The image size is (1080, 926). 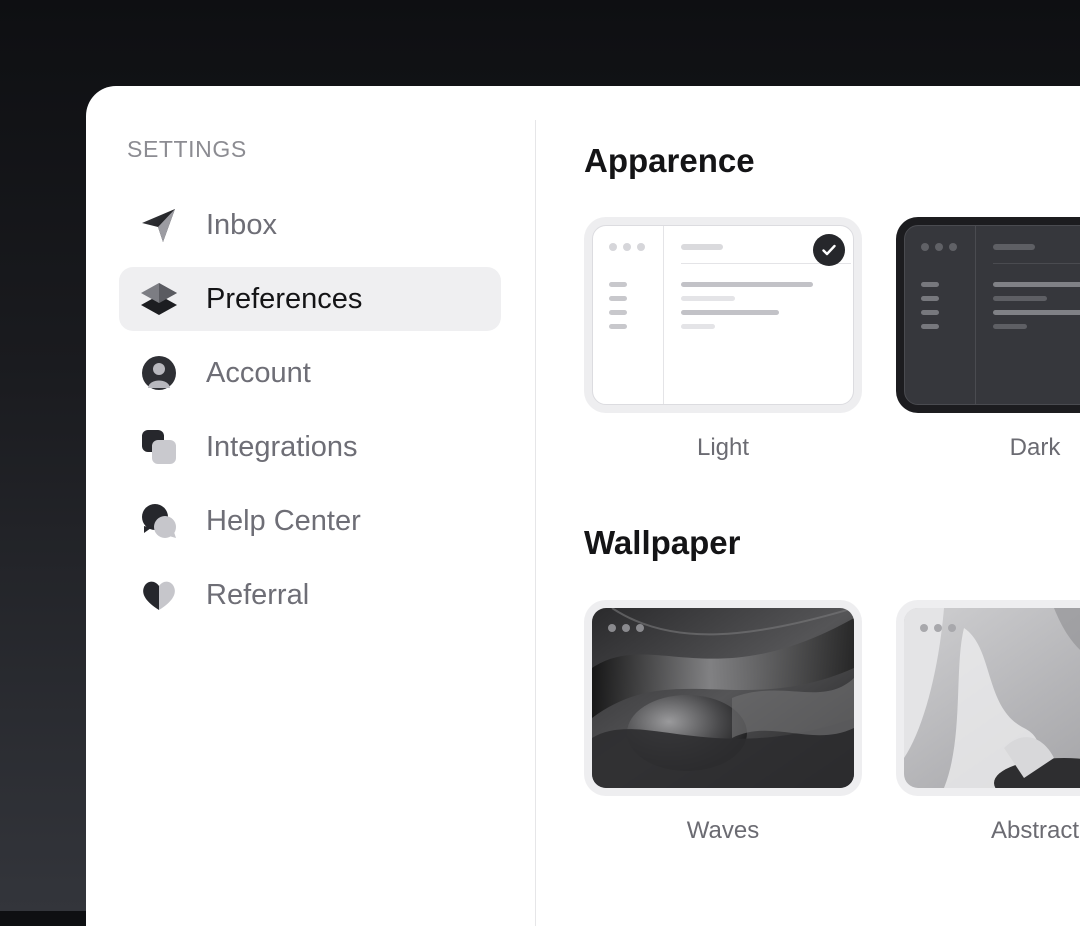 I want to click on user-icon, so click(x=159, y=373).